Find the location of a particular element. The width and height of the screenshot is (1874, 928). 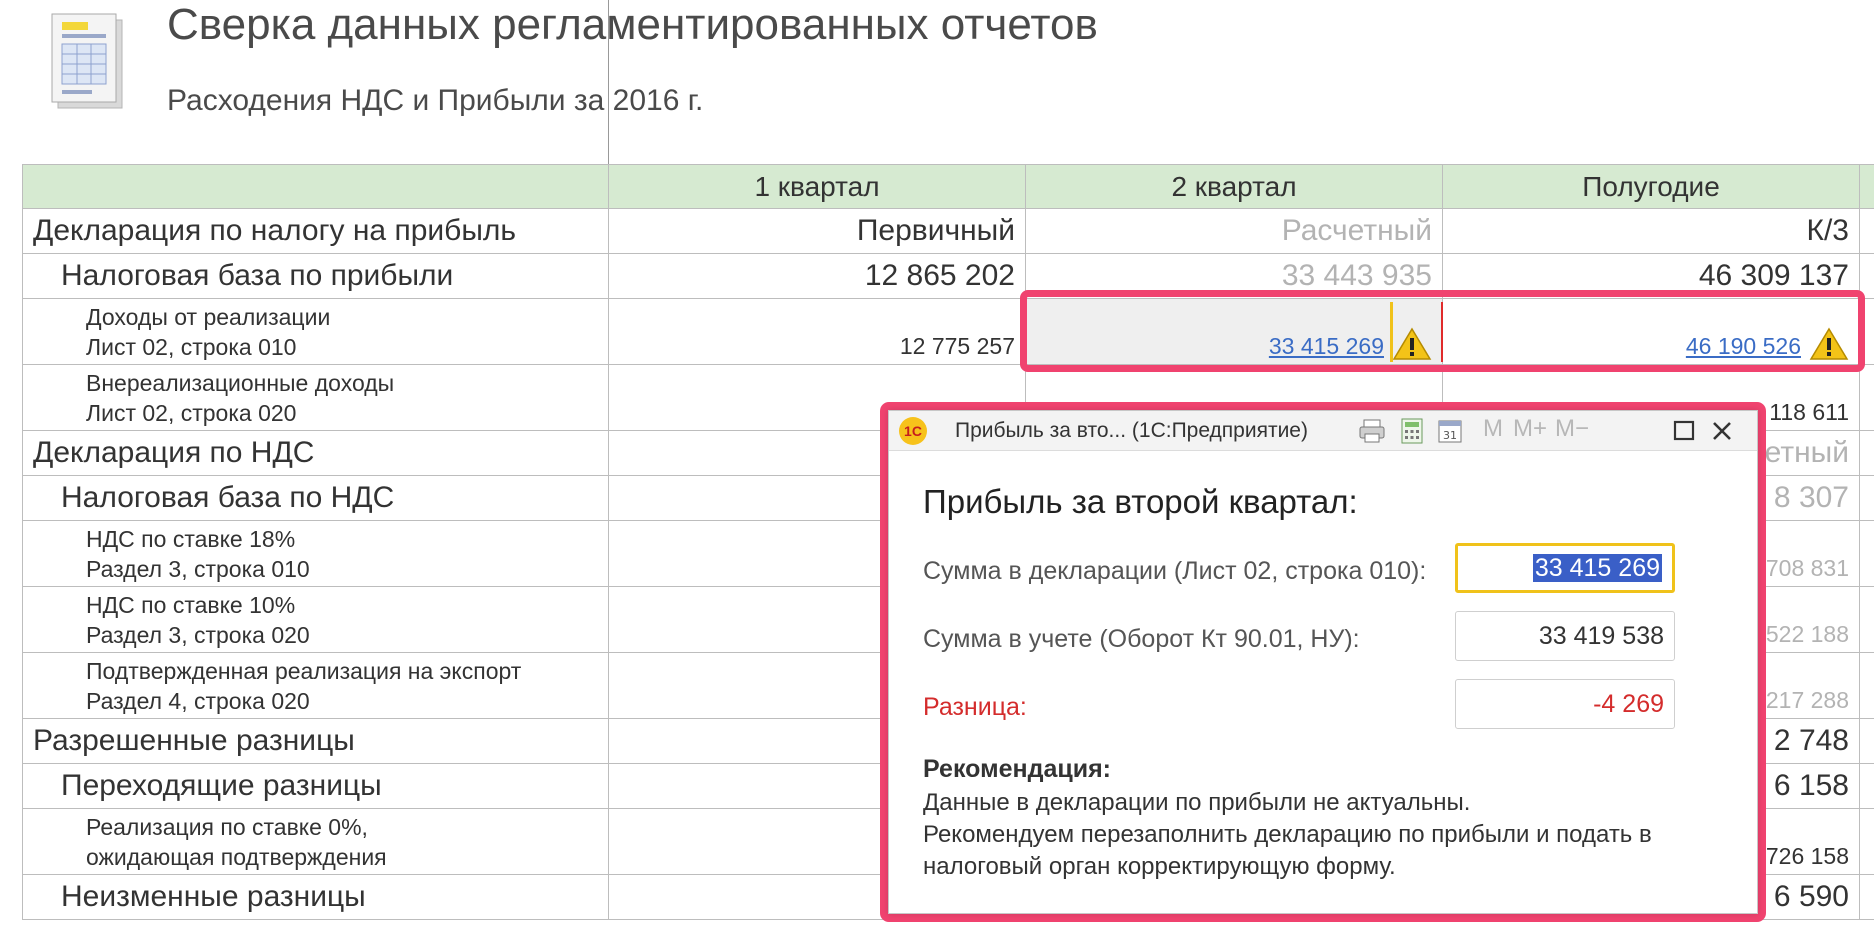

page-subtitle: Расходения НДС и Прибыли за 2016 г. is located at coordinates (435, 100).